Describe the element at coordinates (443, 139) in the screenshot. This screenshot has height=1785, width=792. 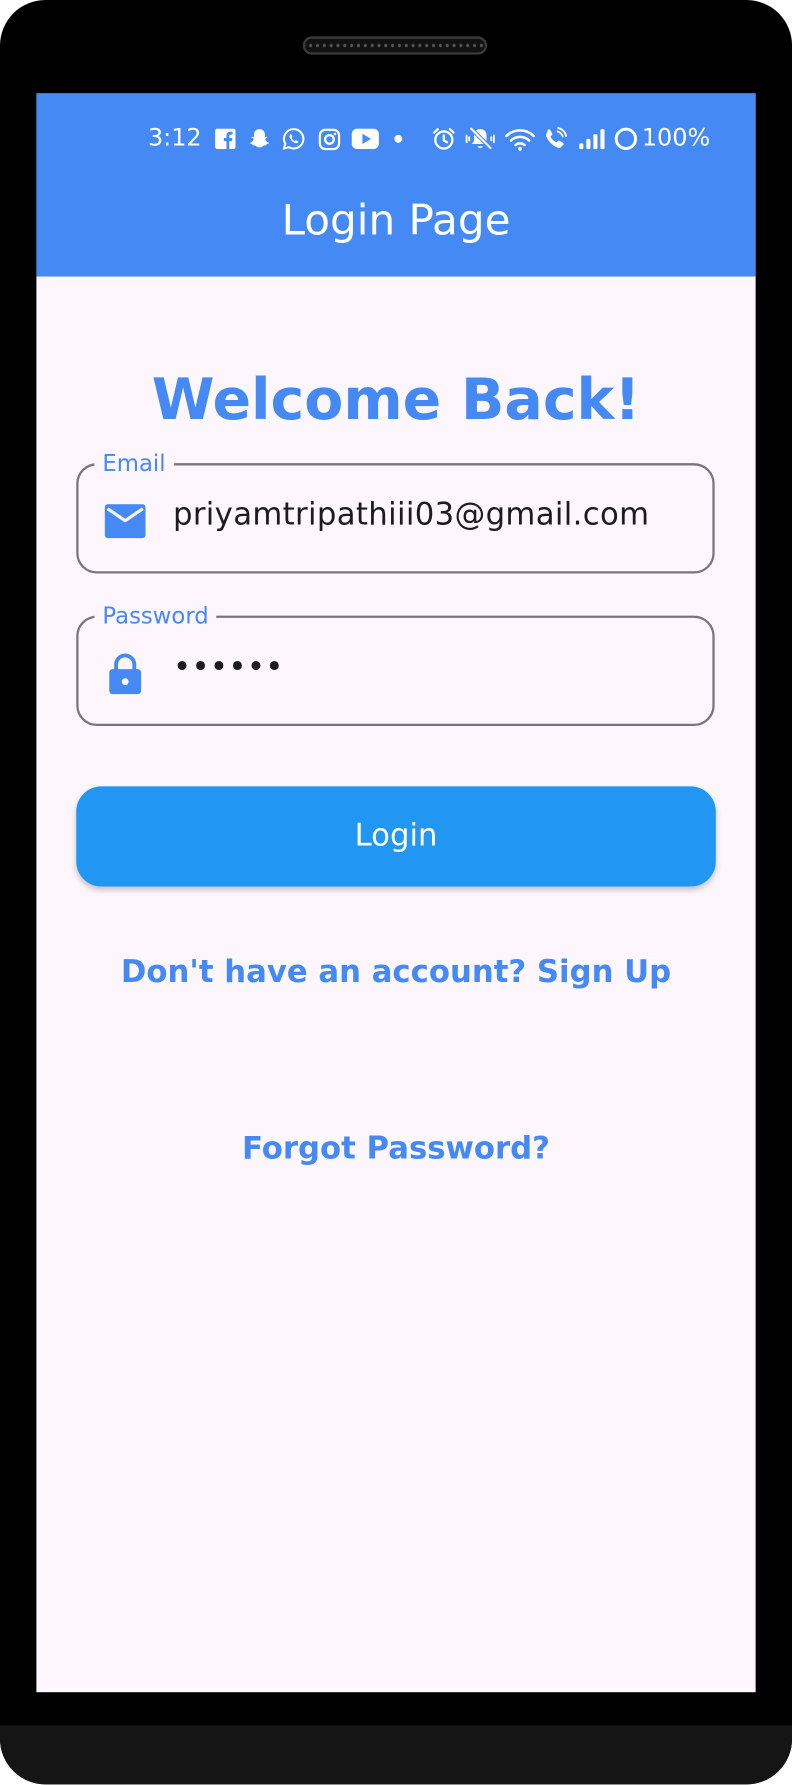
I see `alarm-icon` at that location.